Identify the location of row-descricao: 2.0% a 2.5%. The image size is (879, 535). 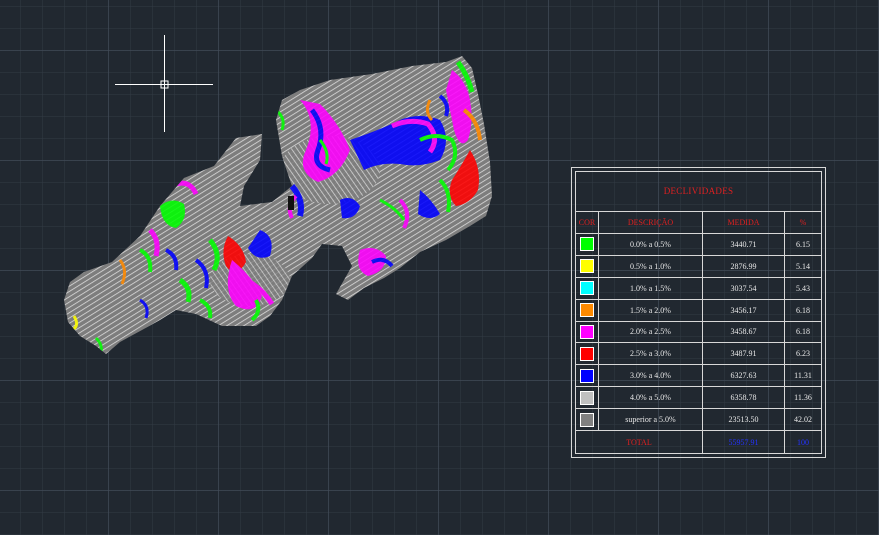
(651, 332).